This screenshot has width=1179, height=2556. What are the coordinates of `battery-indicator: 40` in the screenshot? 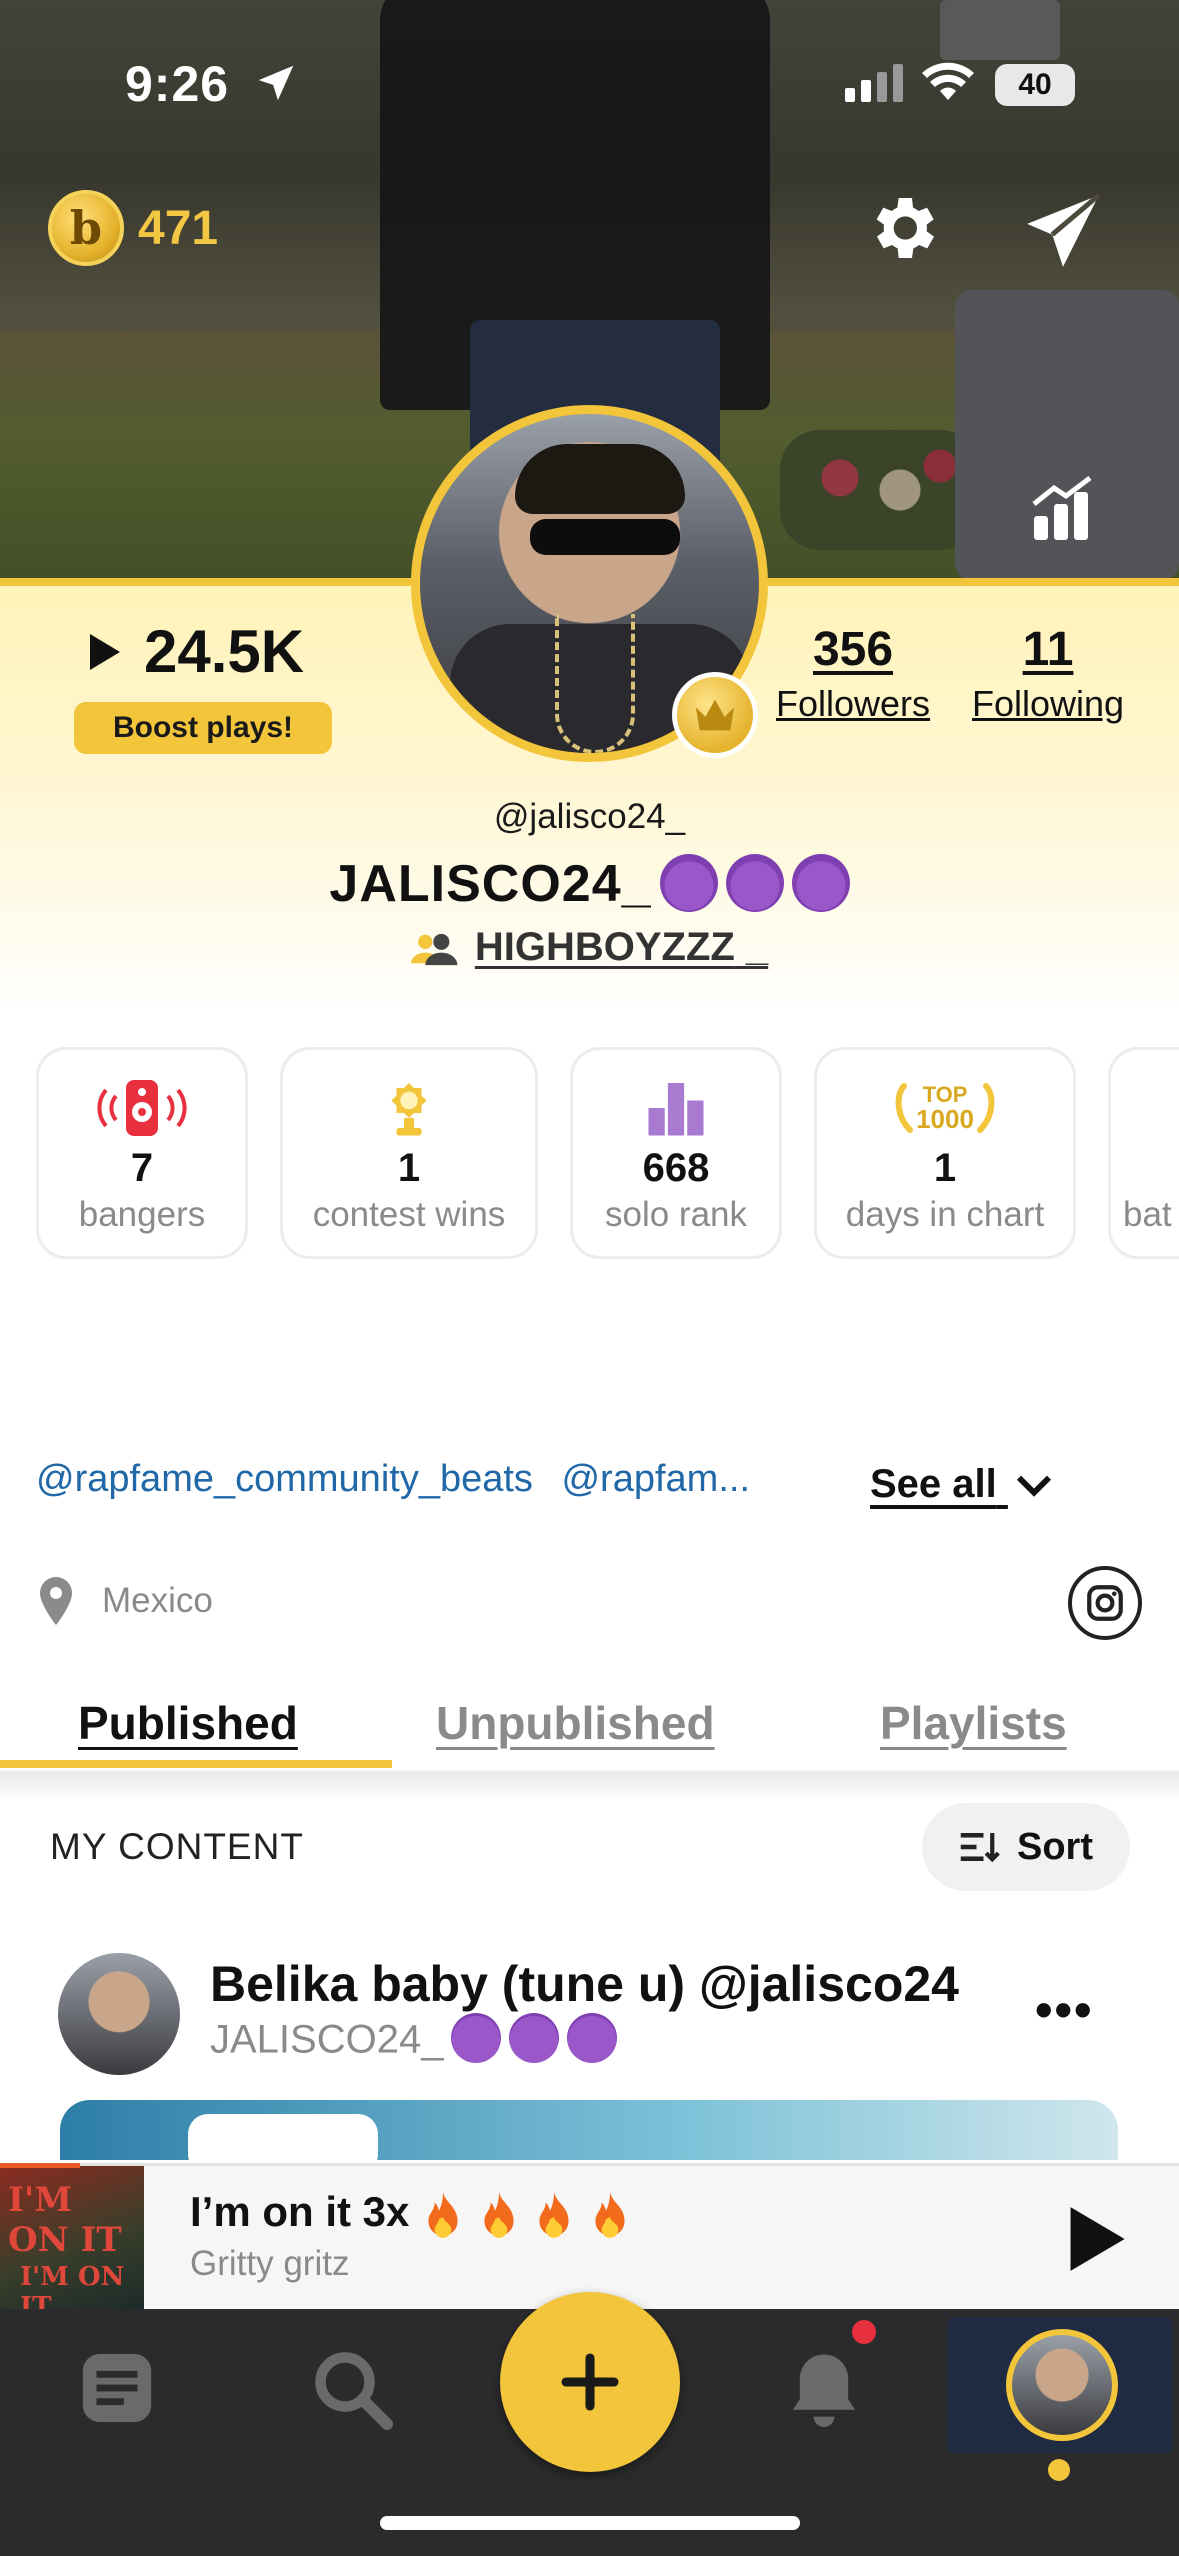 It's located at (1035, 85).